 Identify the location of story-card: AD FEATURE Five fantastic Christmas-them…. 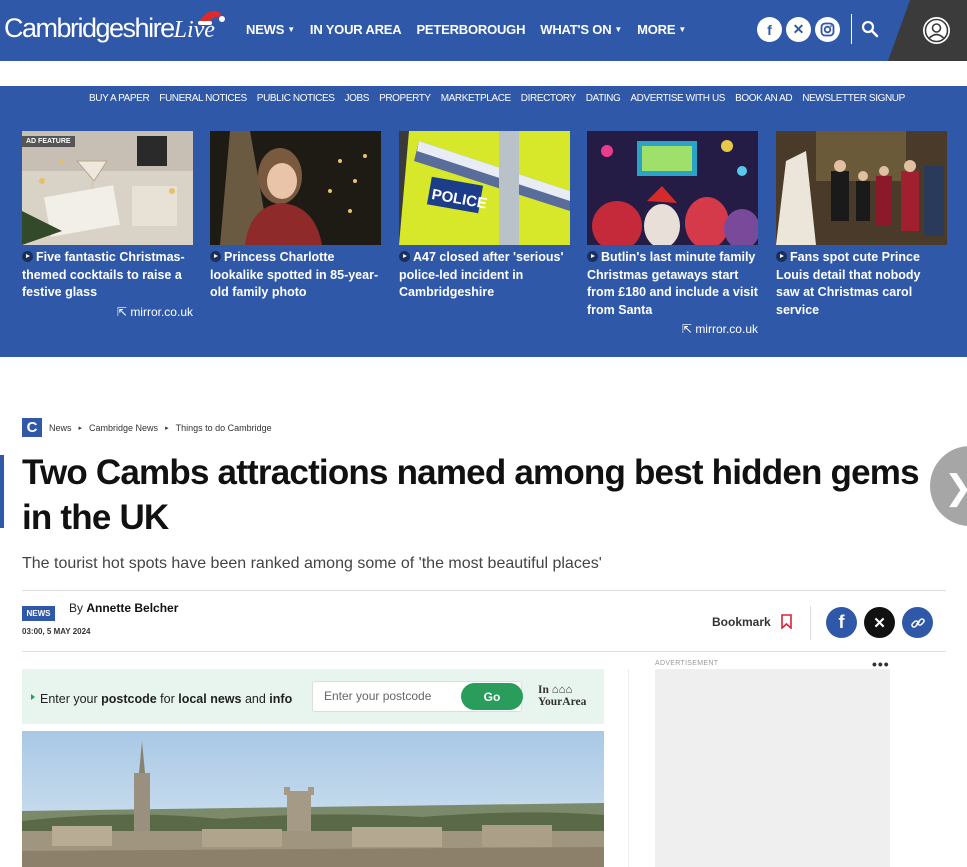
(107, 225).